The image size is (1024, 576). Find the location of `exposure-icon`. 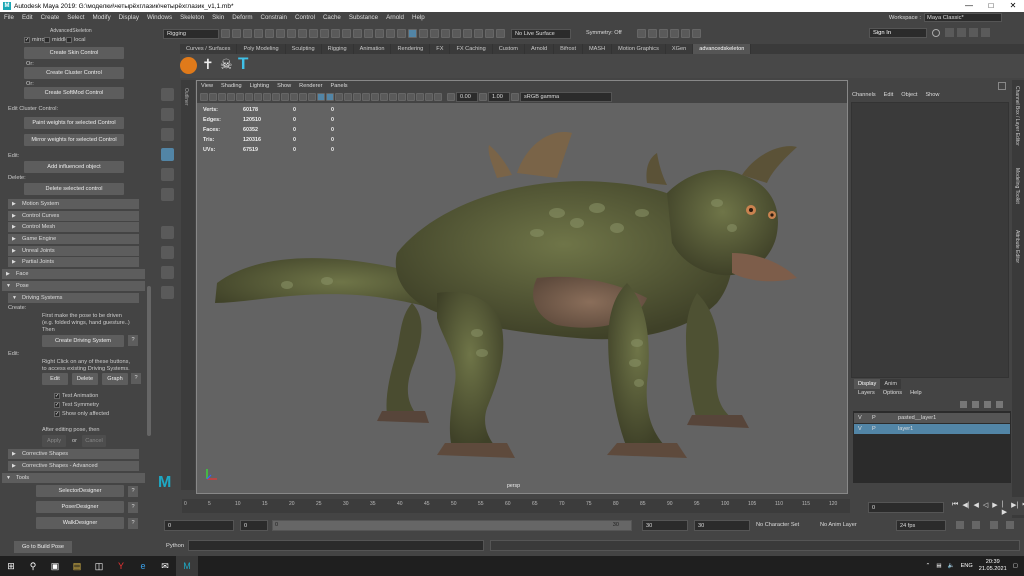

exposure-icon is located at coordinates (451, 97).